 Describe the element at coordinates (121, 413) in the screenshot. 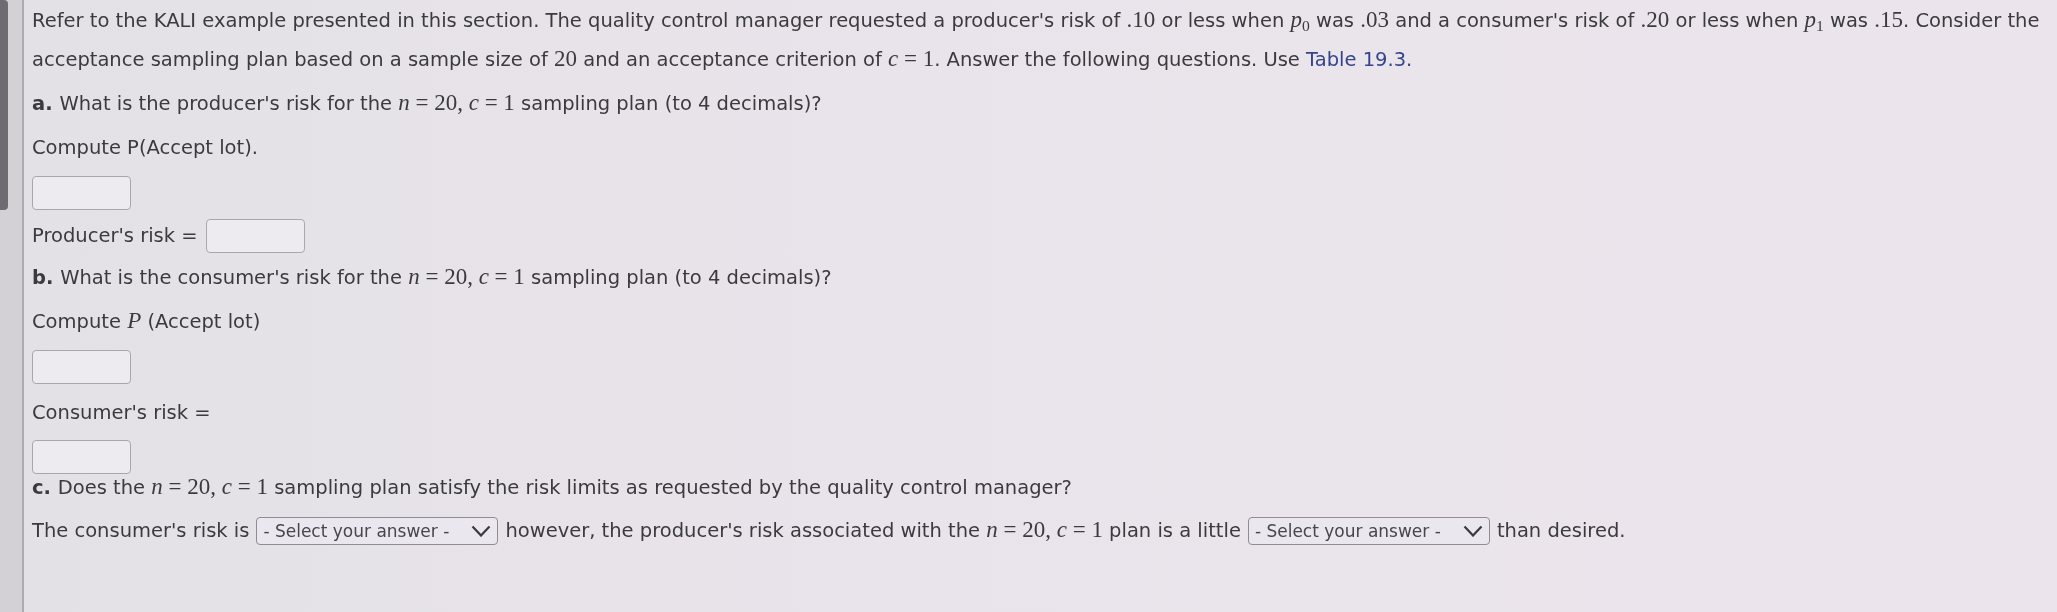

I see `instruction-text: Consumer's risk =` at that location.